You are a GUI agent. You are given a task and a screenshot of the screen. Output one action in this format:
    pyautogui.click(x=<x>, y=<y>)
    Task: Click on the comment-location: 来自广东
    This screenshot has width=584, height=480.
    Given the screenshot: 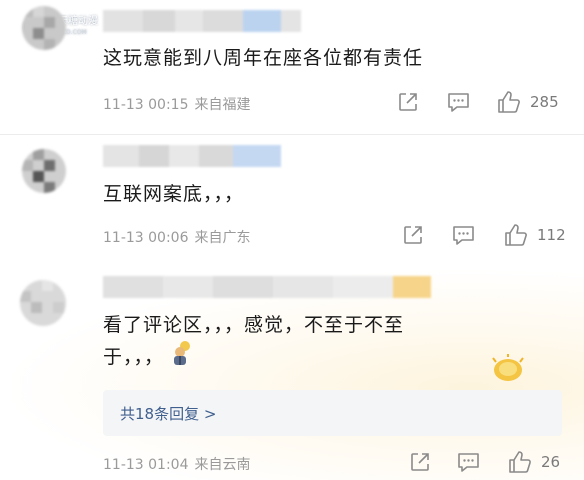 What is the action you would take?
    pyautogui.click(x=222, y=238)
    